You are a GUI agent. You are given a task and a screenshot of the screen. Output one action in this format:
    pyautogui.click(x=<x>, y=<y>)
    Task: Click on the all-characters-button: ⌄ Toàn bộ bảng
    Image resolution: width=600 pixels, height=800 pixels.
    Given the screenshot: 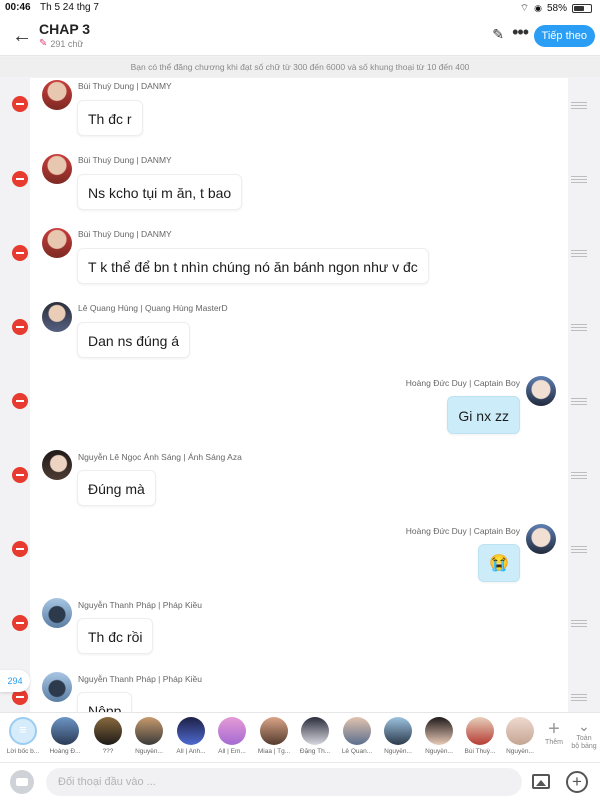 What is the action you would take?
    pyautogui.click(x=584, y=734)
    